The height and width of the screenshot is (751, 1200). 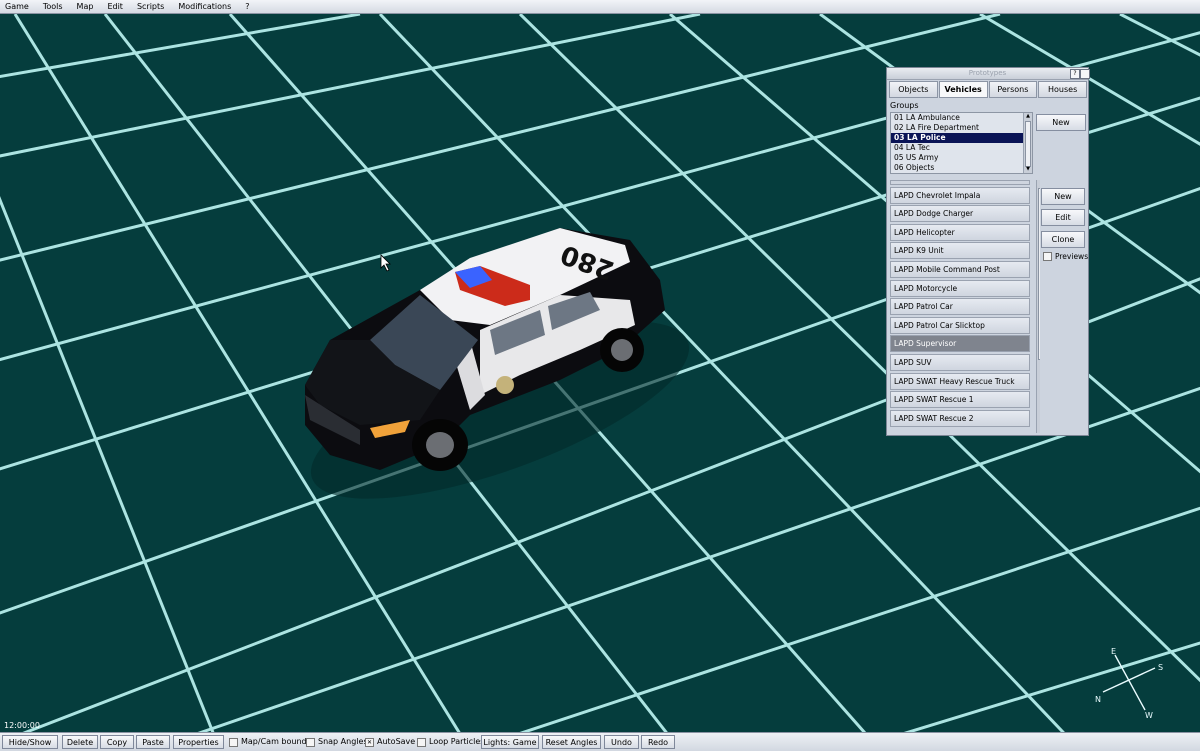 What do you see at coordinates (457, 741) in the screenshot?
I see `loop-particles-label: Loop Particles` at bounding box center [457, 741].